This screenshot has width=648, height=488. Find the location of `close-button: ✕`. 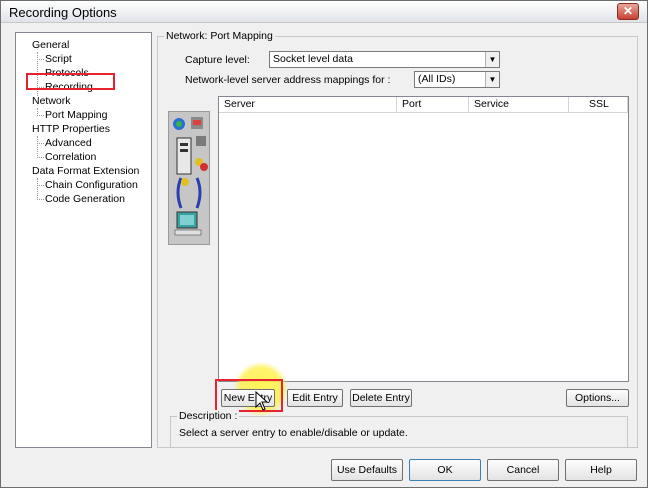

close-button: ✕ is located at coordinates (628, 11).